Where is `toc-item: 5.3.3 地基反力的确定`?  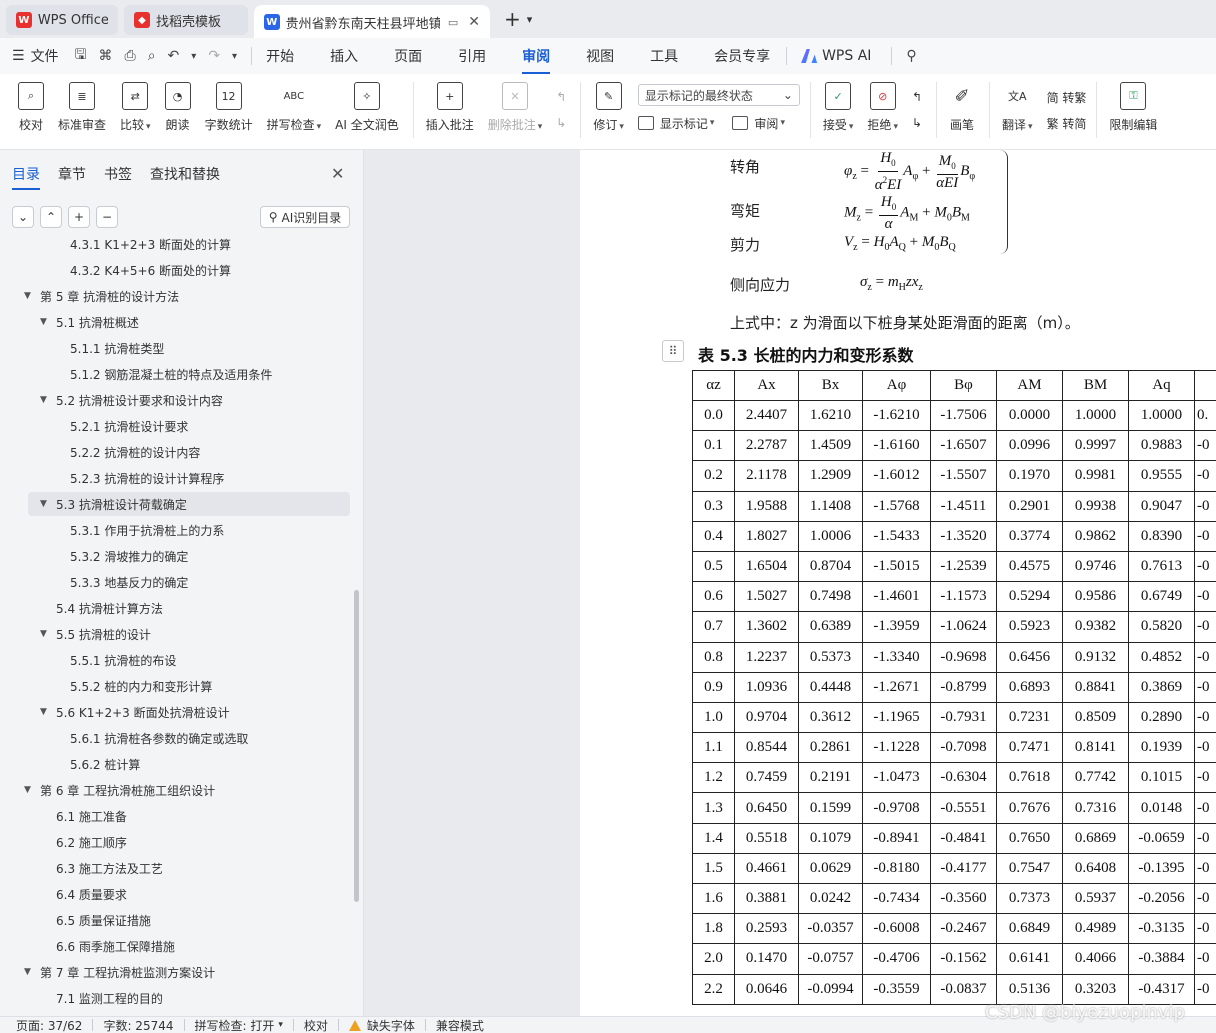
toc-item: 5.3.3 地基反力的确定 is located at coordinates (94, 582).